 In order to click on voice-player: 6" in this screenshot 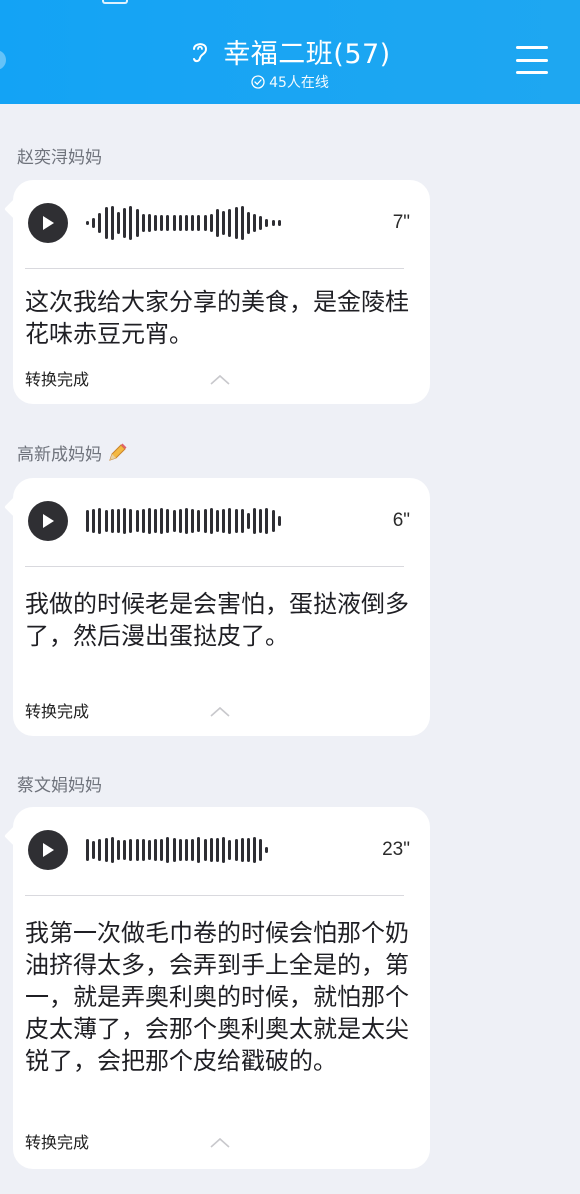, I will do `click(219, 521)`.